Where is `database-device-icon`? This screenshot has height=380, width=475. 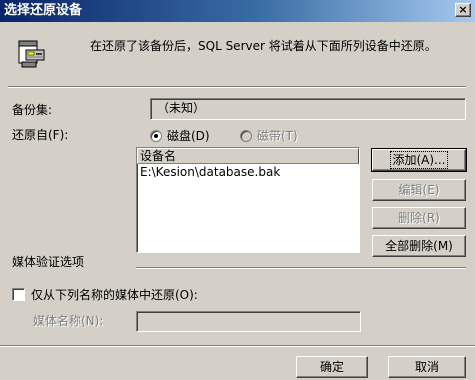
database-device-icon is located at coordinates (32, 54).